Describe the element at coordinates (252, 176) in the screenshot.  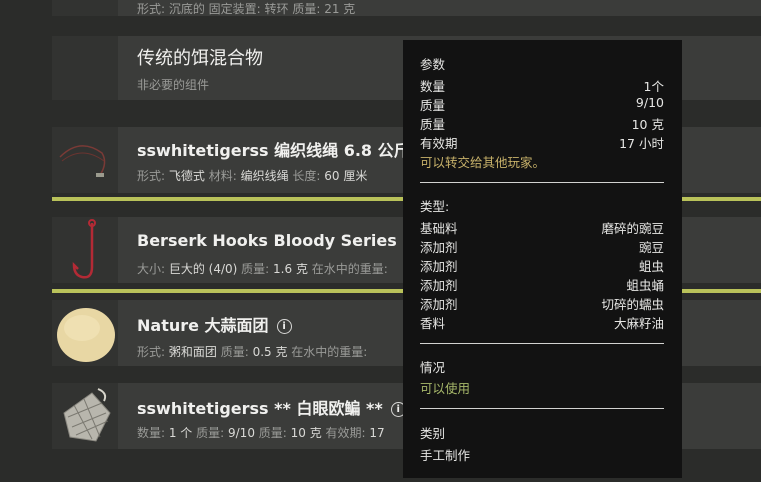
I see `item-subtitle: 形式: 飞德式 材料: 编织线绳 长度: 60 厘米` at that location.